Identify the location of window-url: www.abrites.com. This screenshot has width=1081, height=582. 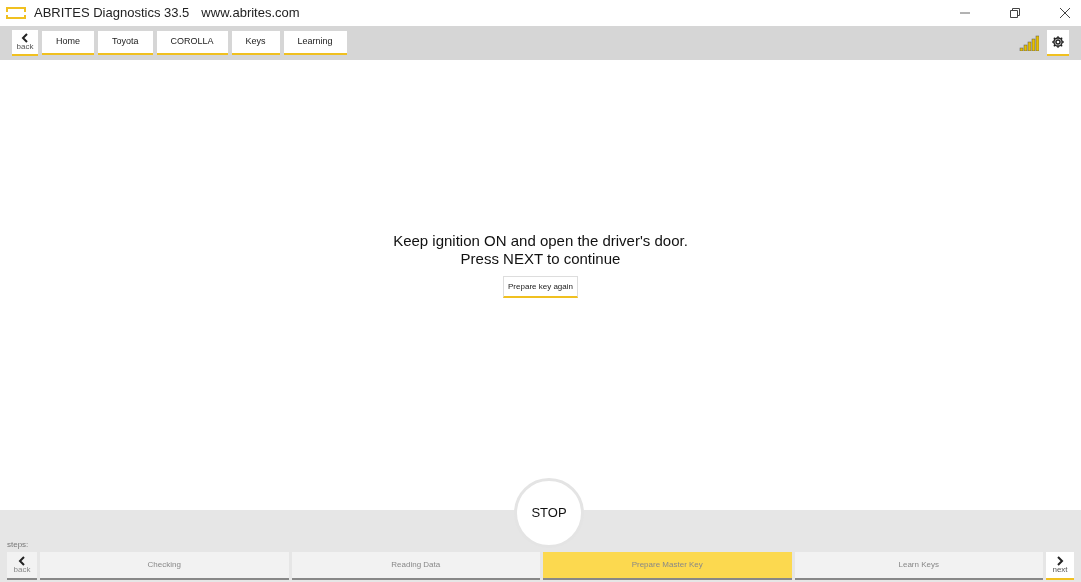
(250, 13).